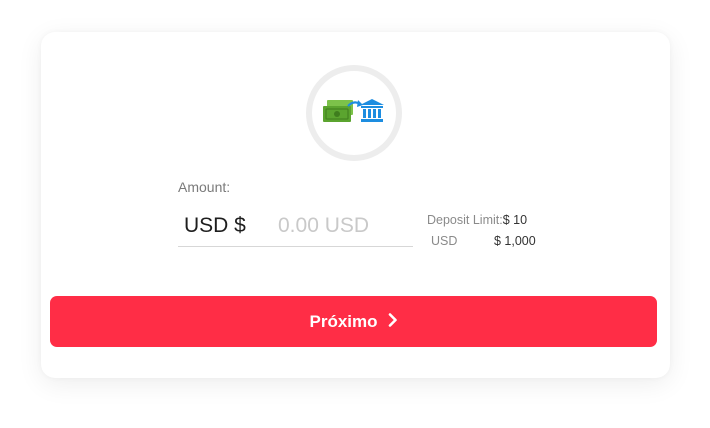  I want to click on chevron-right-icon, so click(393, 322).